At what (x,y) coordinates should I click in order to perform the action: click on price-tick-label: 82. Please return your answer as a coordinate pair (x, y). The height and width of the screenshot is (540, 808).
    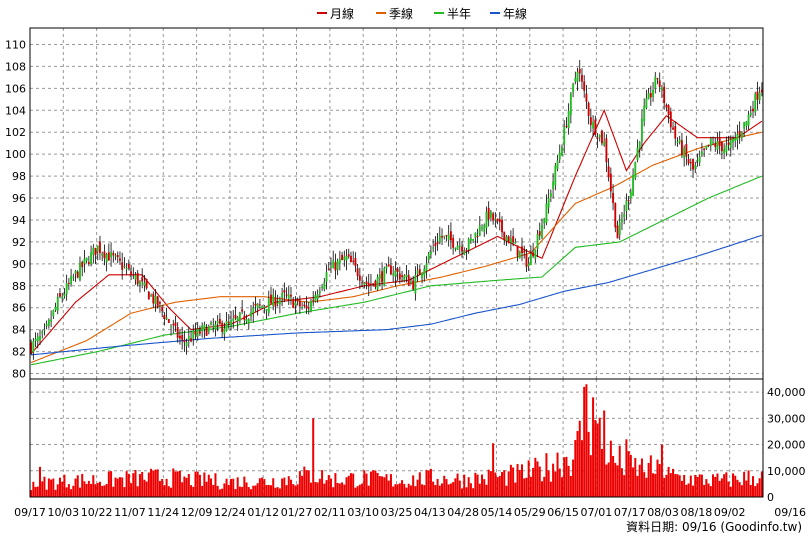
    Looking at the image, I should click on (19, 352).